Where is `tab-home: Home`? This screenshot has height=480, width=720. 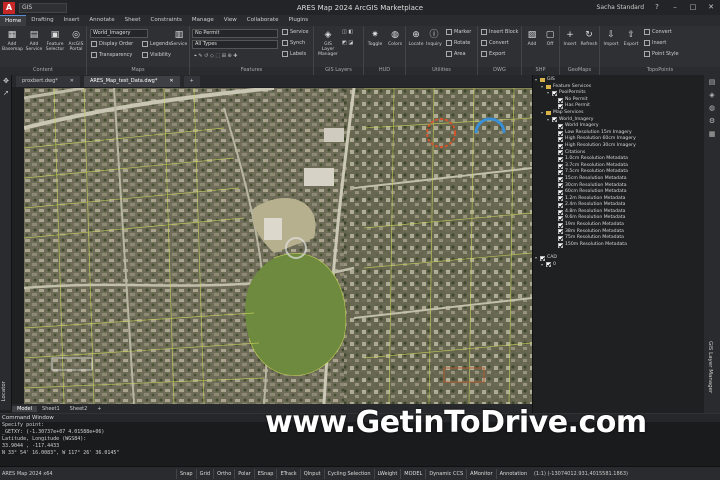
tab-home: Home is located at coordinates (13, 20).